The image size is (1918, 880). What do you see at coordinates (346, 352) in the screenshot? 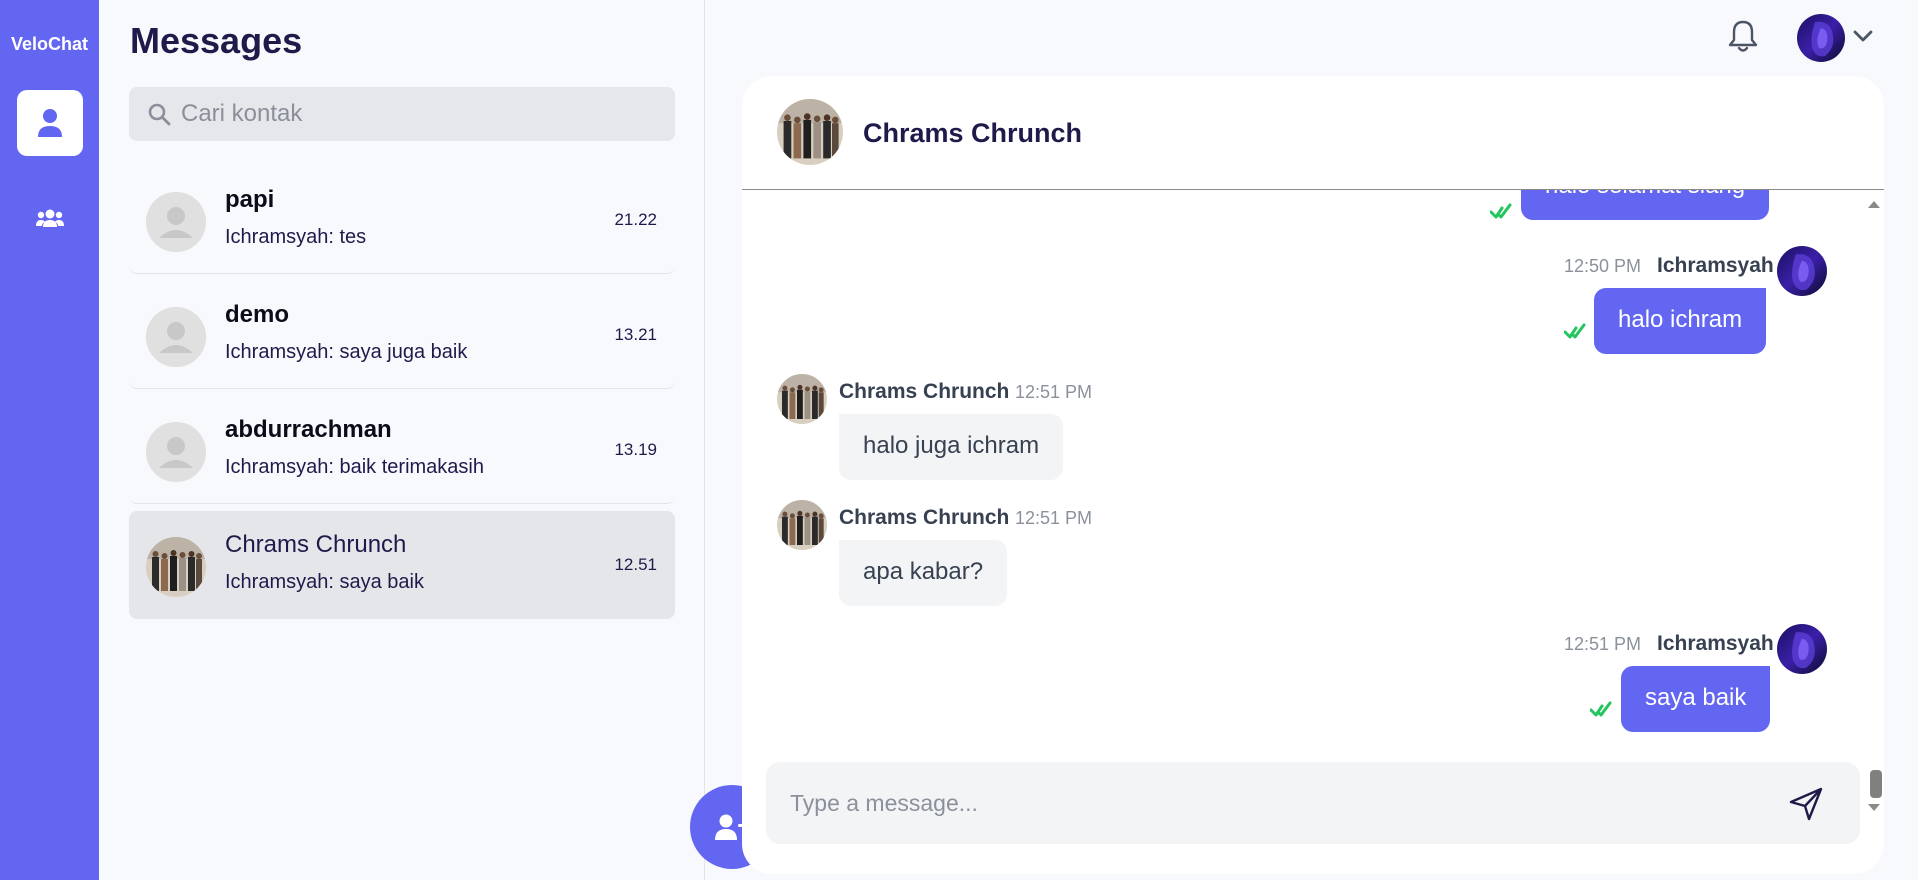
I see `contact-last-message: Ichramsyah: saya juga baik` at bounding box center [346, 352].